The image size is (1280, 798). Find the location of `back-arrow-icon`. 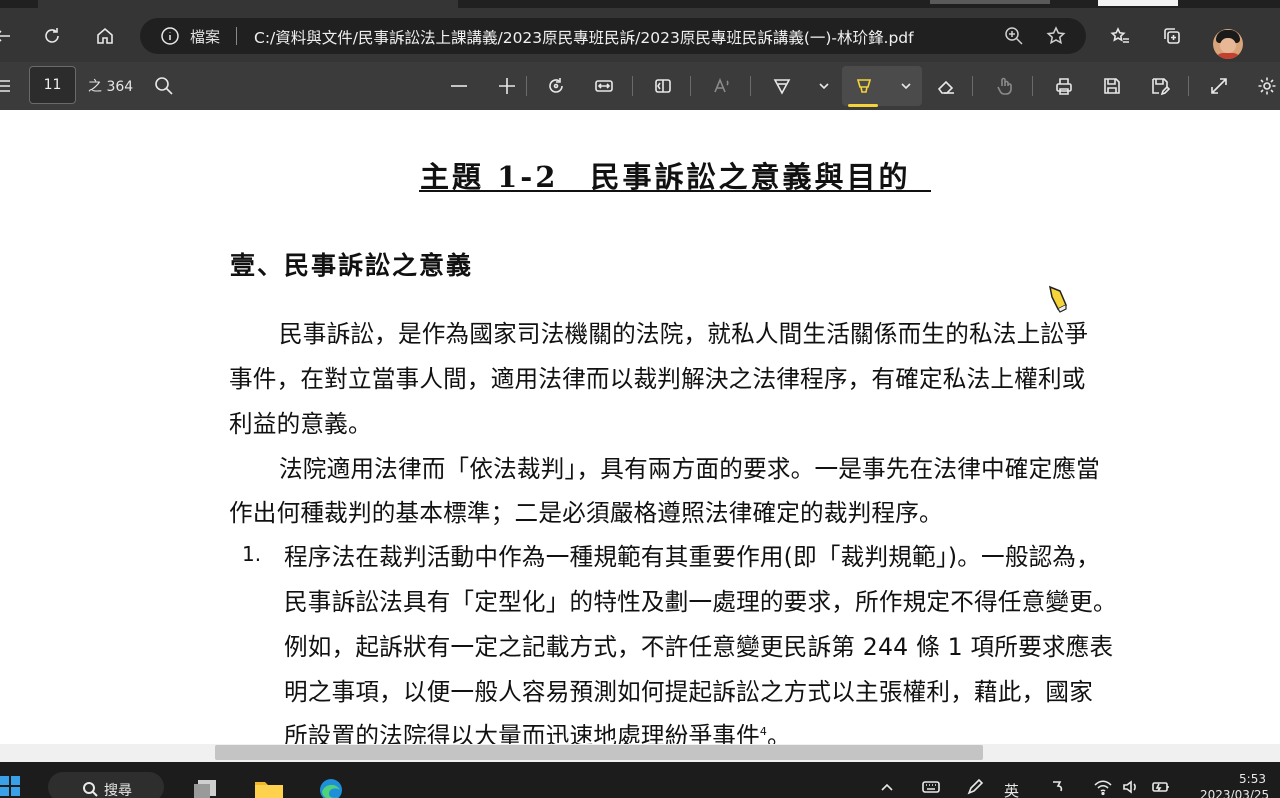

back-arrow-icon is located at coordinates (5, 36).